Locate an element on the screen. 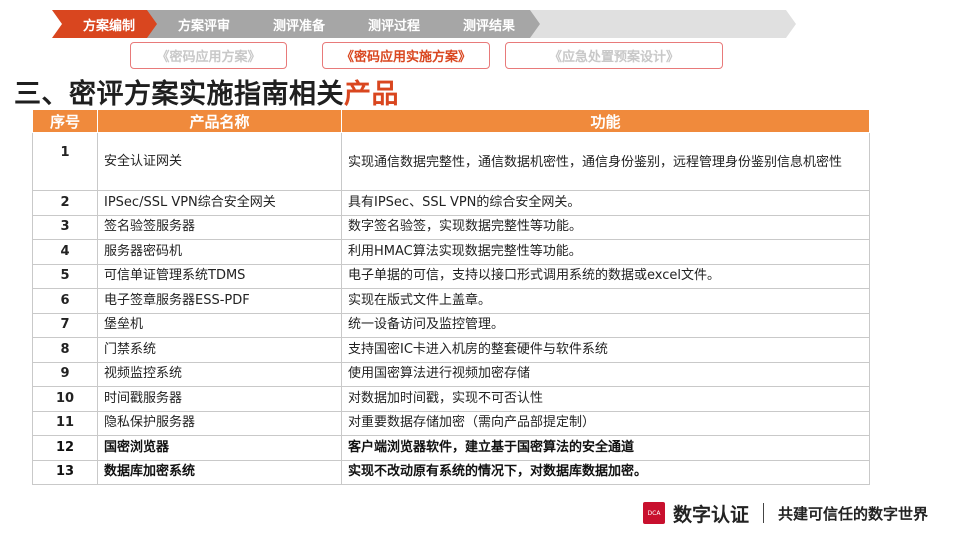 This screenshot has height=540, width=960. row-index: 13 is located at coordinates (65, 472).